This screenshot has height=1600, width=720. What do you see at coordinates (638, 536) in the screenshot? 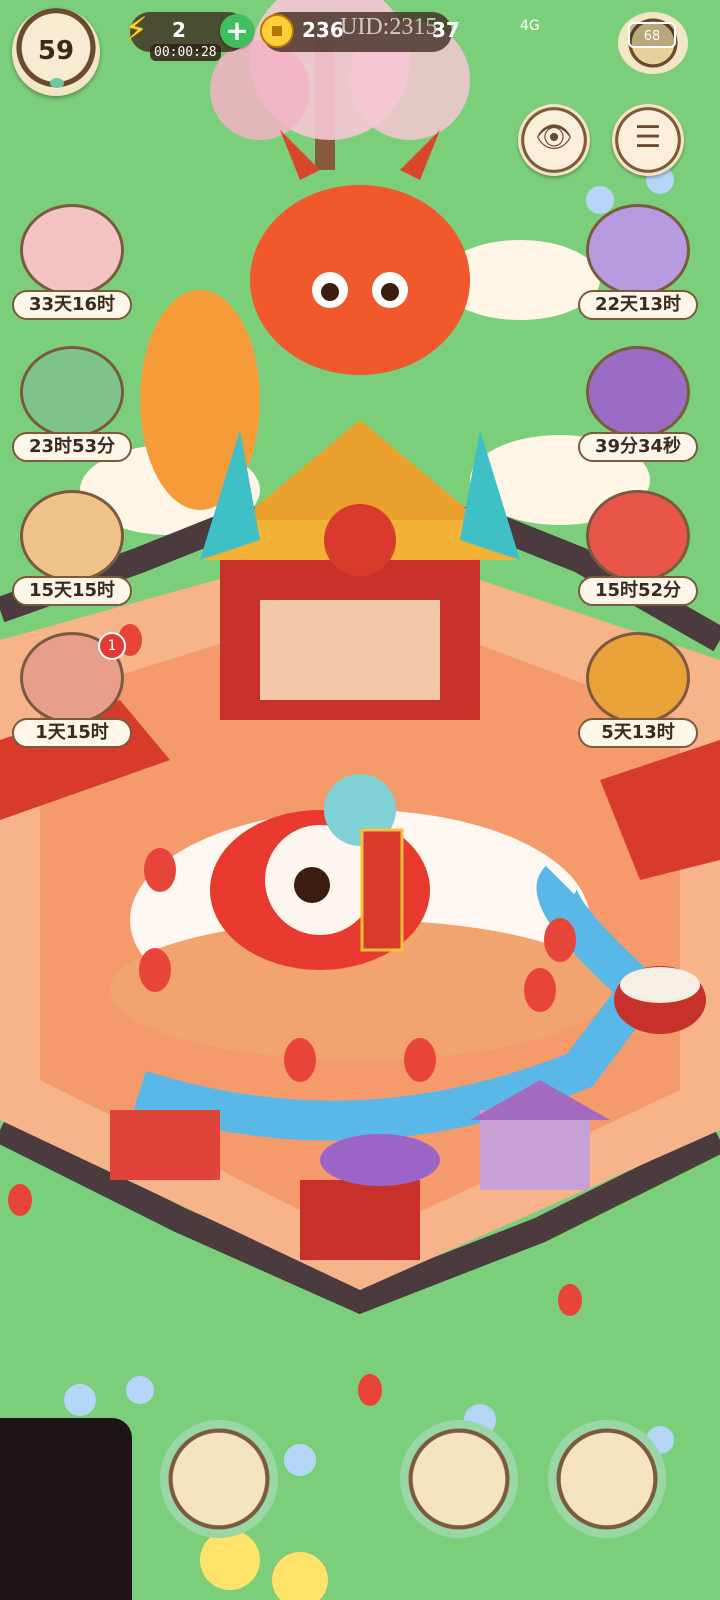
I see `event-treasure-icon` at bounding box center [638, 536].